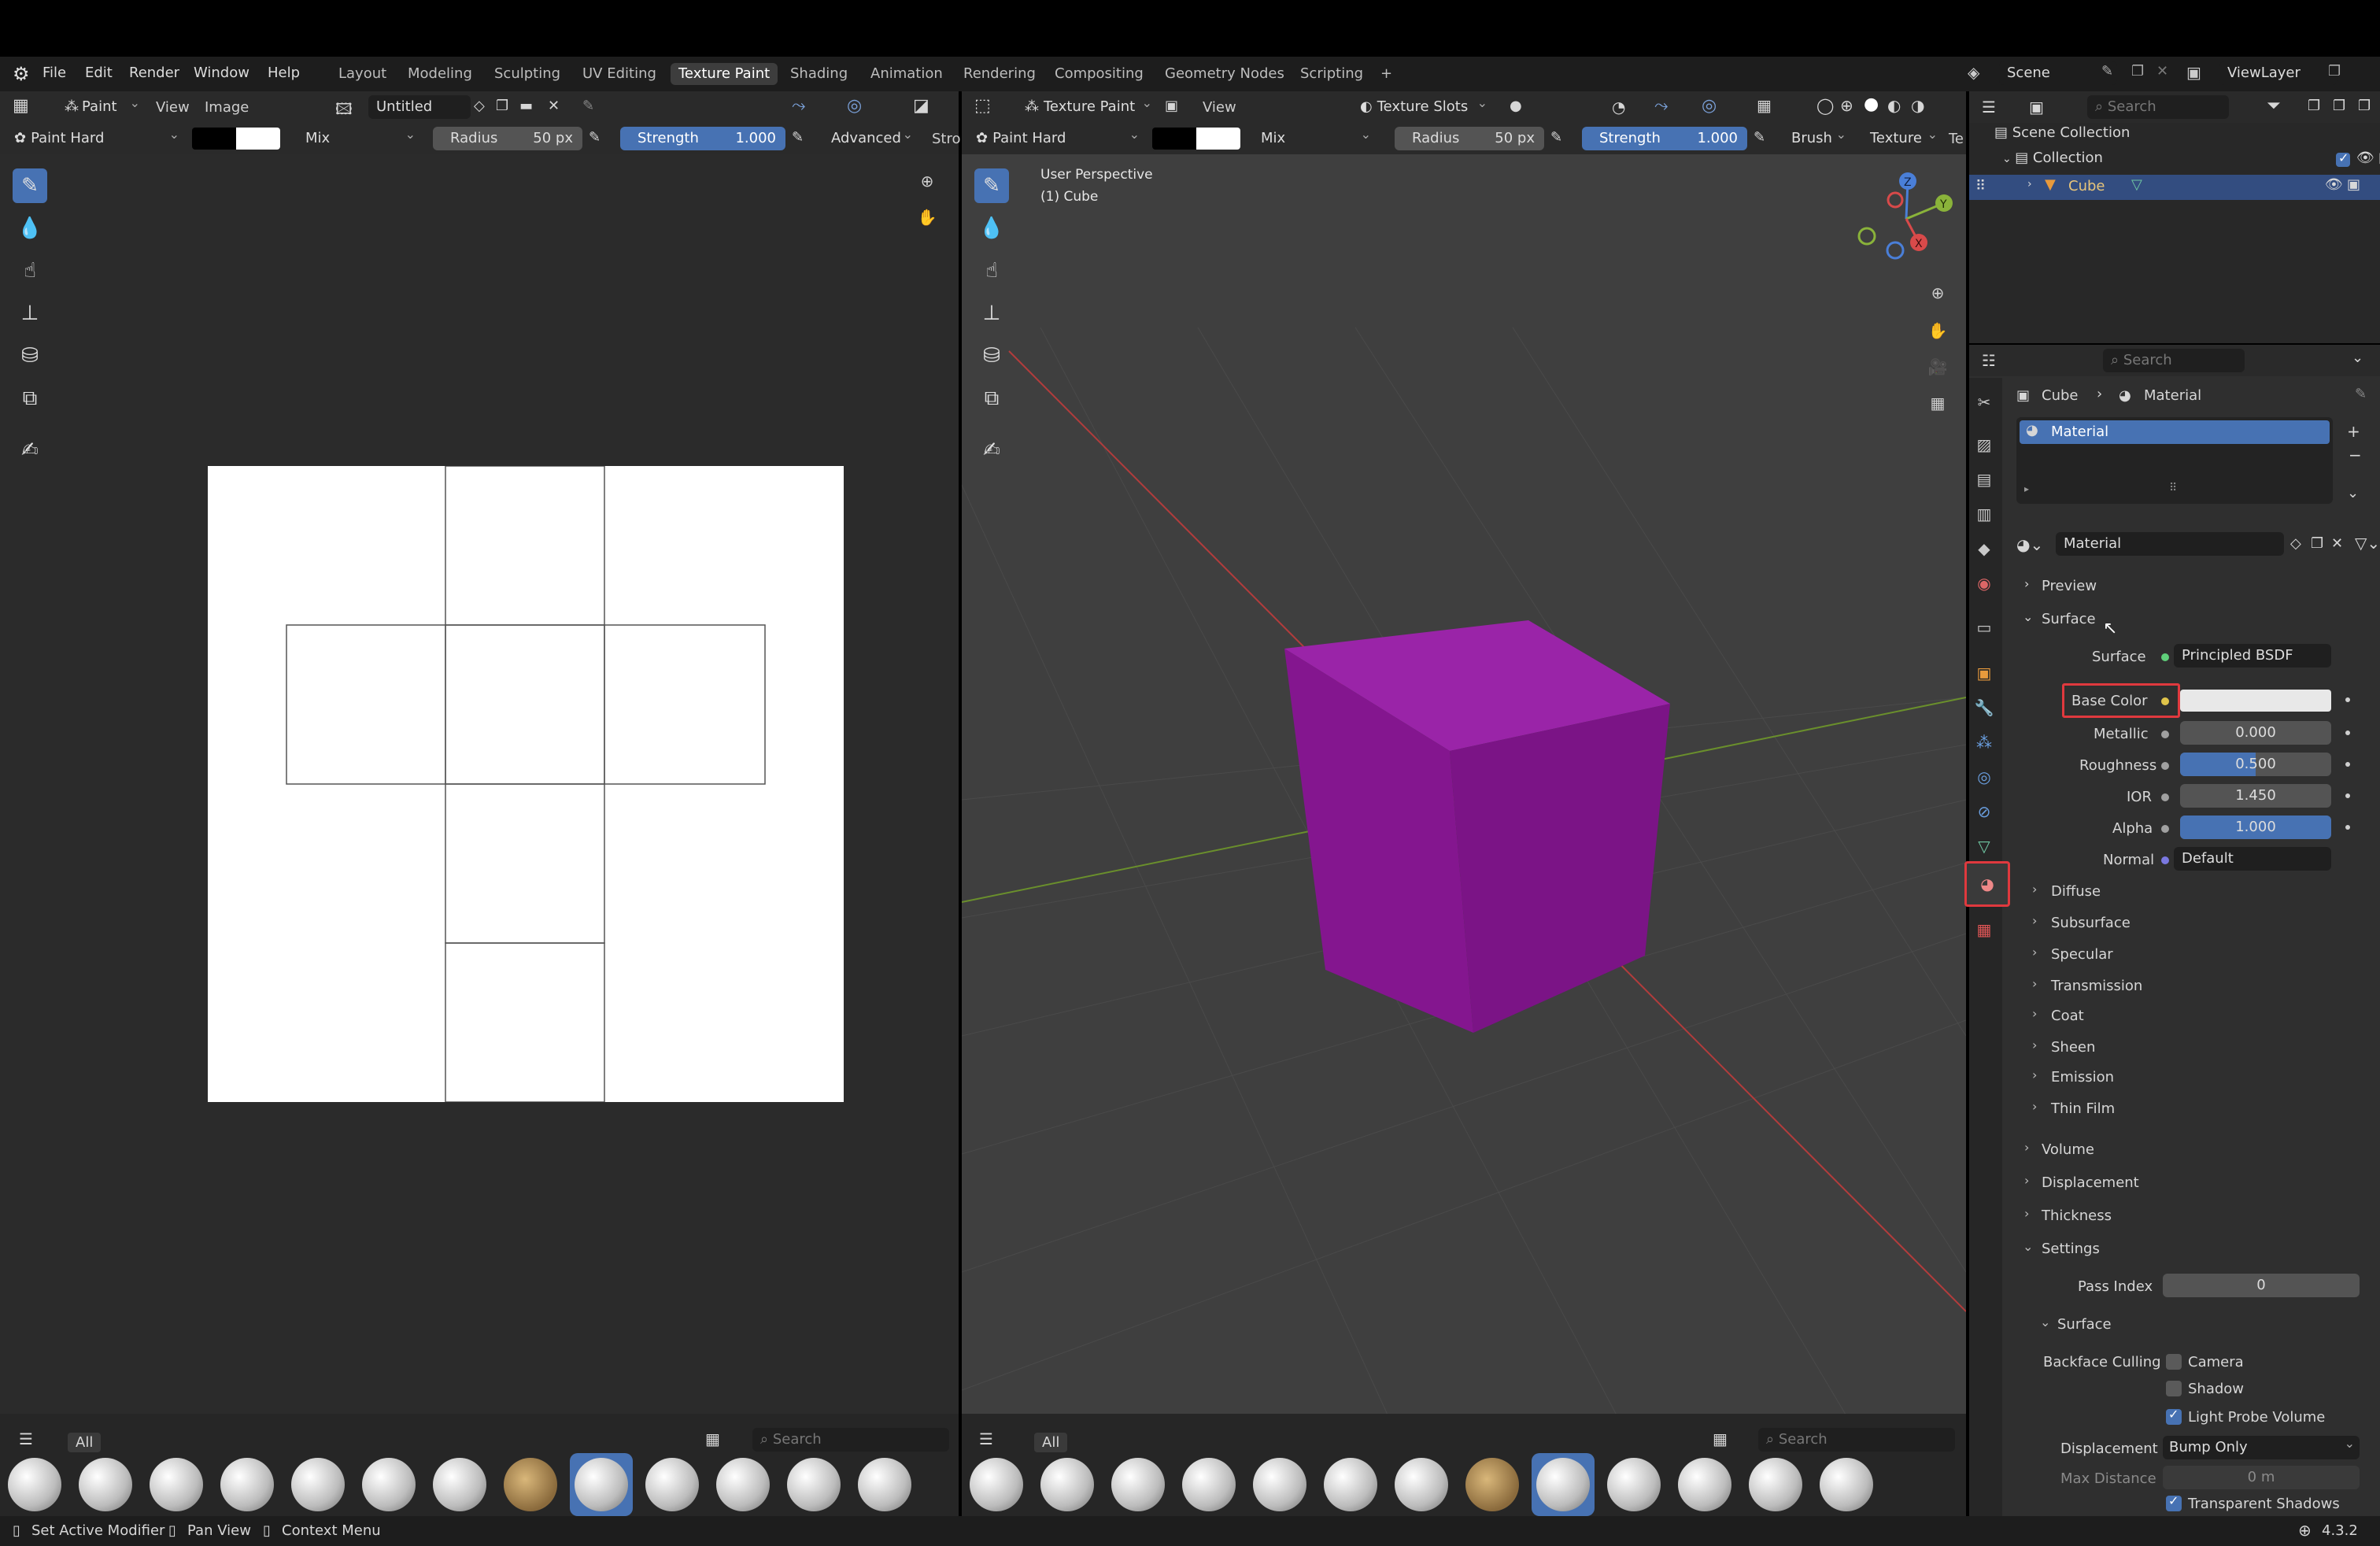 Image resolution: width=2380 pixels, height=1546 pixels. I want to click on preview-chevron-icon: ›, so click(2026, 583).